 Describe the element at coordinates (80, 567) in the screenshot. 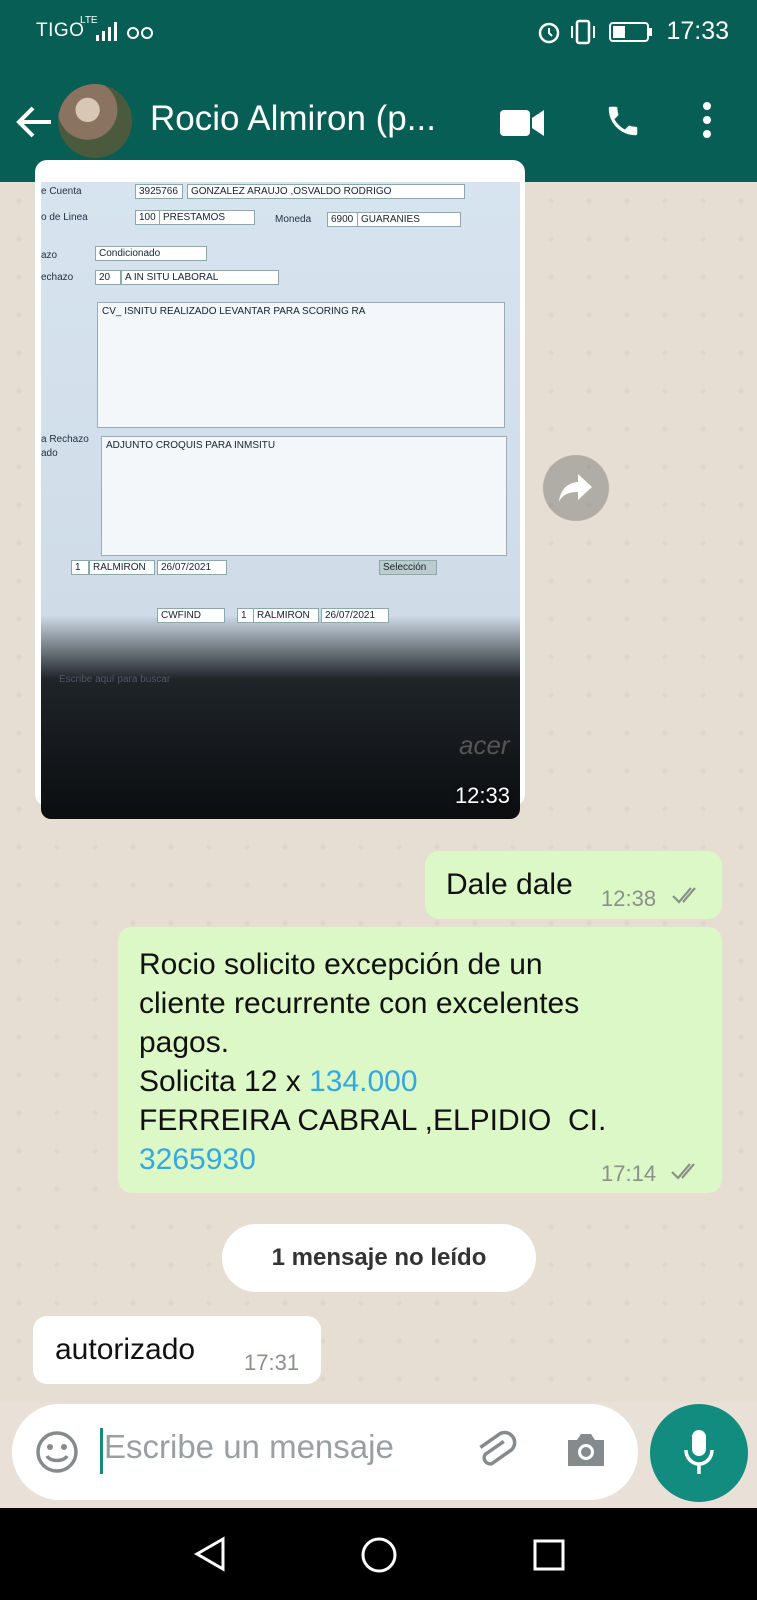

I see `screen-field: 1` at that location.